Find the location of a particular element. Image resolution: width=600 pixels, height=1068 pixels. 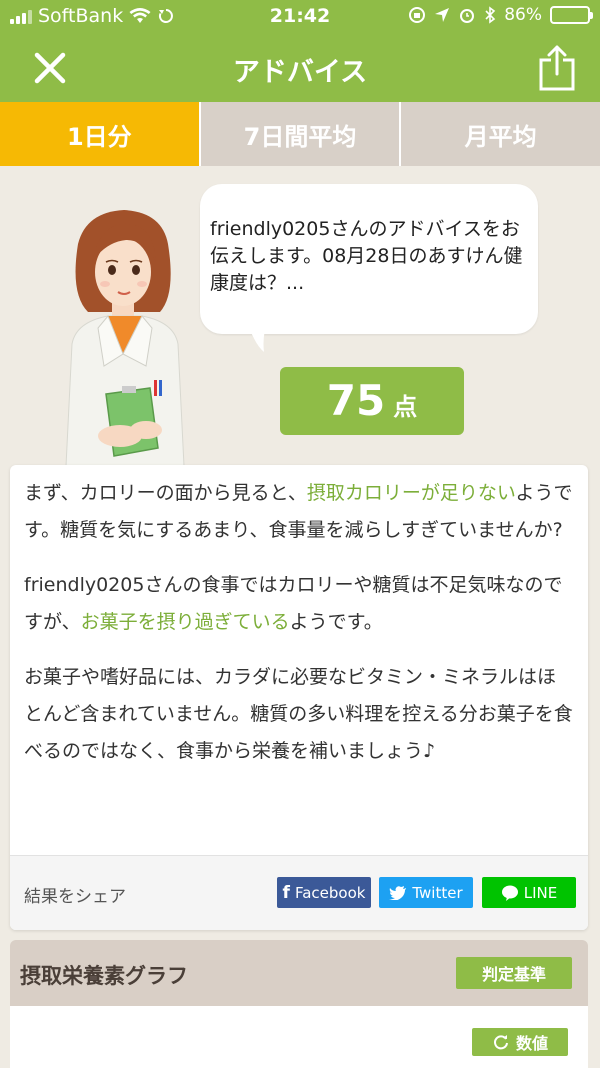

nutrient-graph-title: 摂取栄養素グラフ is located at coordinates (104, 976).